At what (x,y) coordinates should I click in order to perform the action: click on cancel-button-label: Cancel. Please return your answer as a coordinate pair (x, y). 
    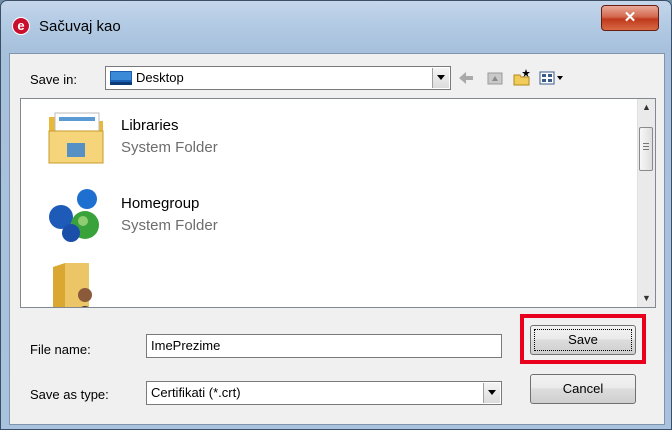
    Looking at the image, I should click on (583, 388).